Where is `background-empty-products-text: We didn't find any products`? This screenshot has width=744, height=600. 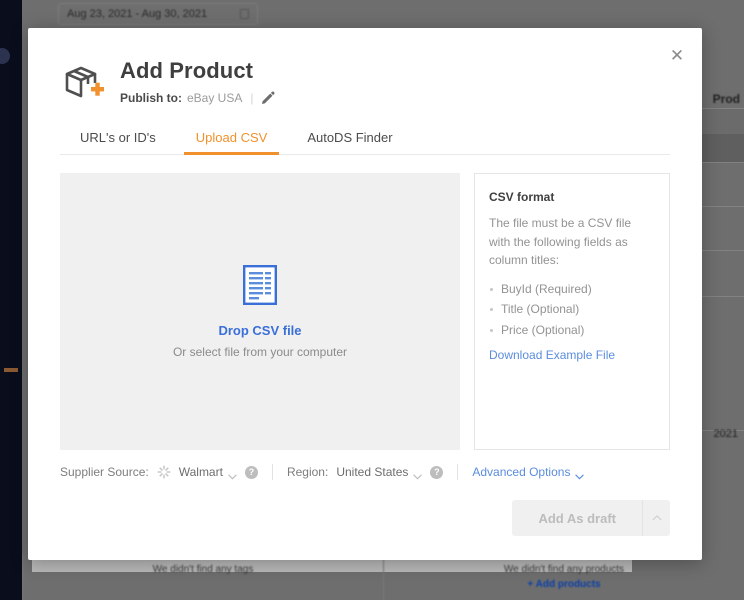
background-empty-products-text: We didn't find any products is located at coordinates (564, 569).